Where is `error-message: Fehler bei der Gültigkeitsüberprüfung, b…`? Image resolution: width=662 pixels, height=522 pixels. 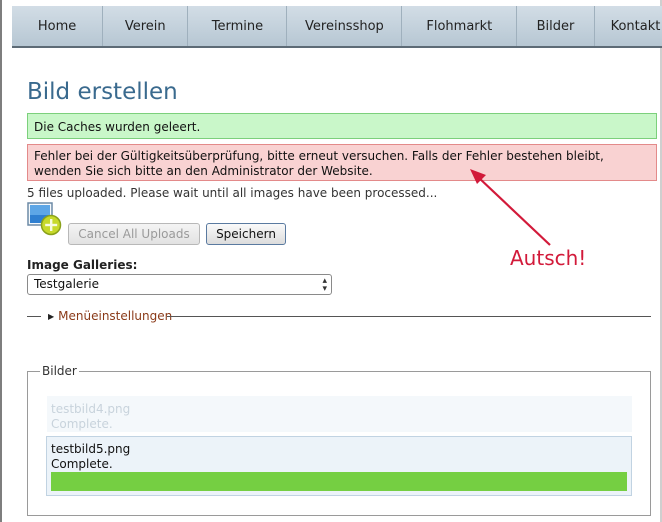
error-message: Fehler bei der Gültigkeitsüberprüfung, b… is located at coordinates (342, 162).